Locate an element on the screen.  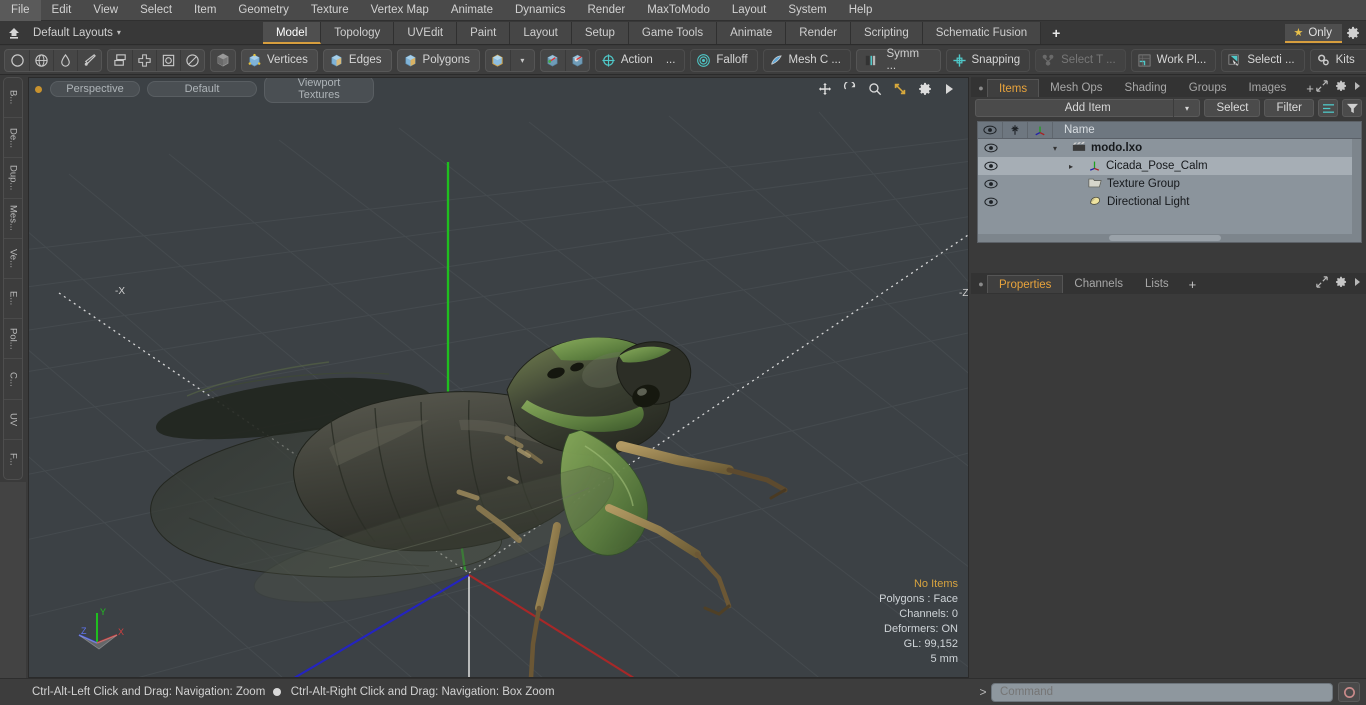
cross-icon is located at coordinates (144, 60).